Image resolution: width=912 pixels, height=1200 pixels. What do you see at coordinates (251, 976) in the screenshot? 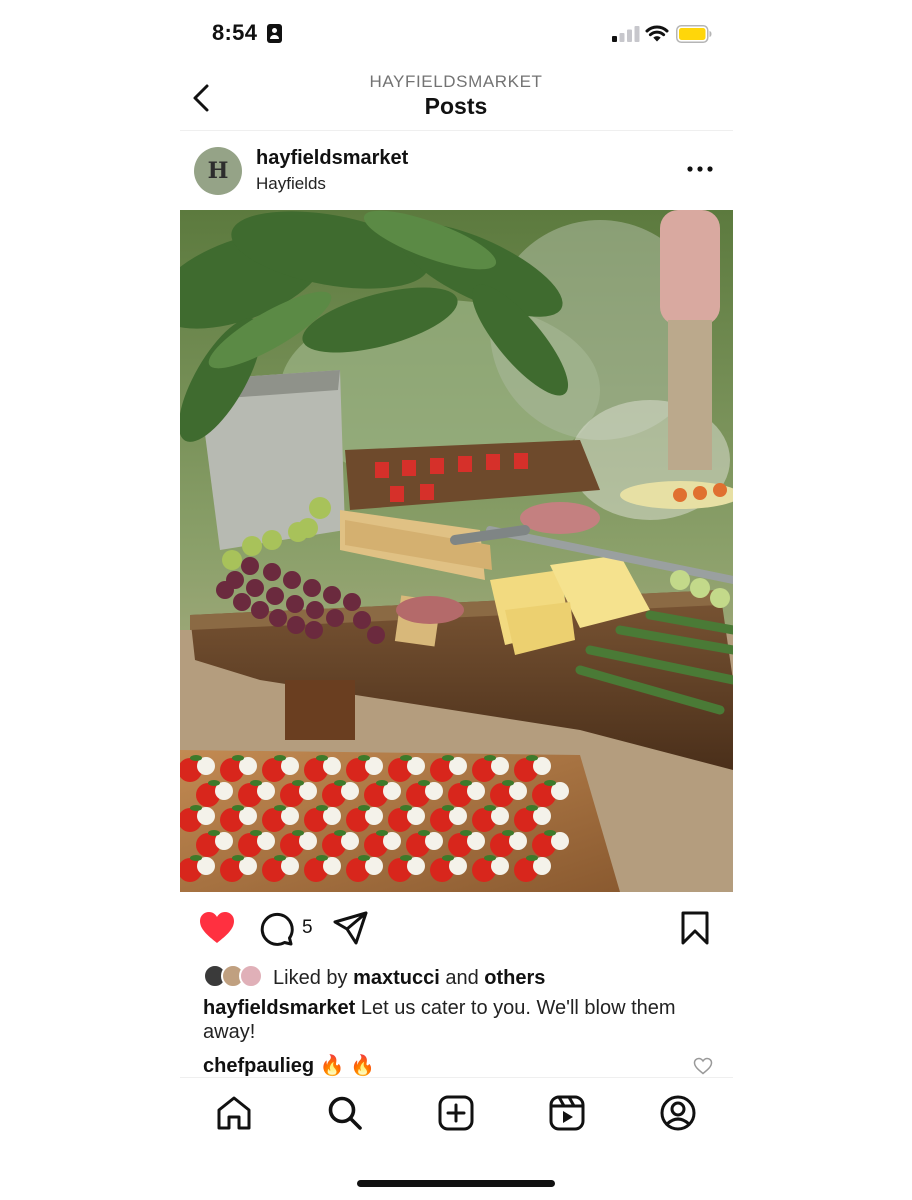
I see `liker-avatar` at bounding box center [251, 976].